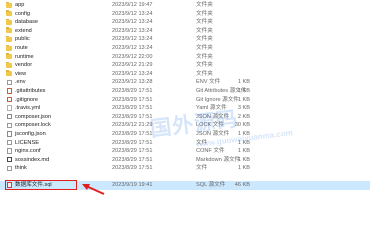 The width and height of the screenshot is (370, 240). What do you see at coordinates (22, 39) in the screenshot?
I see `file-name: public` at bounding box center [22, 39].